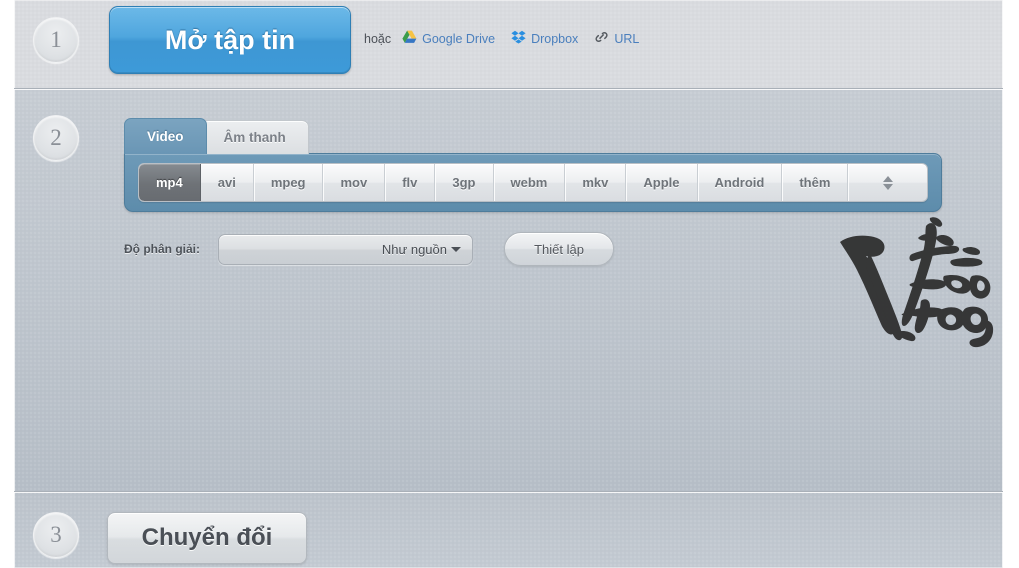 The image size is (1019, 568). I want to click on resolution-label: Độ phân giải:, so click(162, 249).